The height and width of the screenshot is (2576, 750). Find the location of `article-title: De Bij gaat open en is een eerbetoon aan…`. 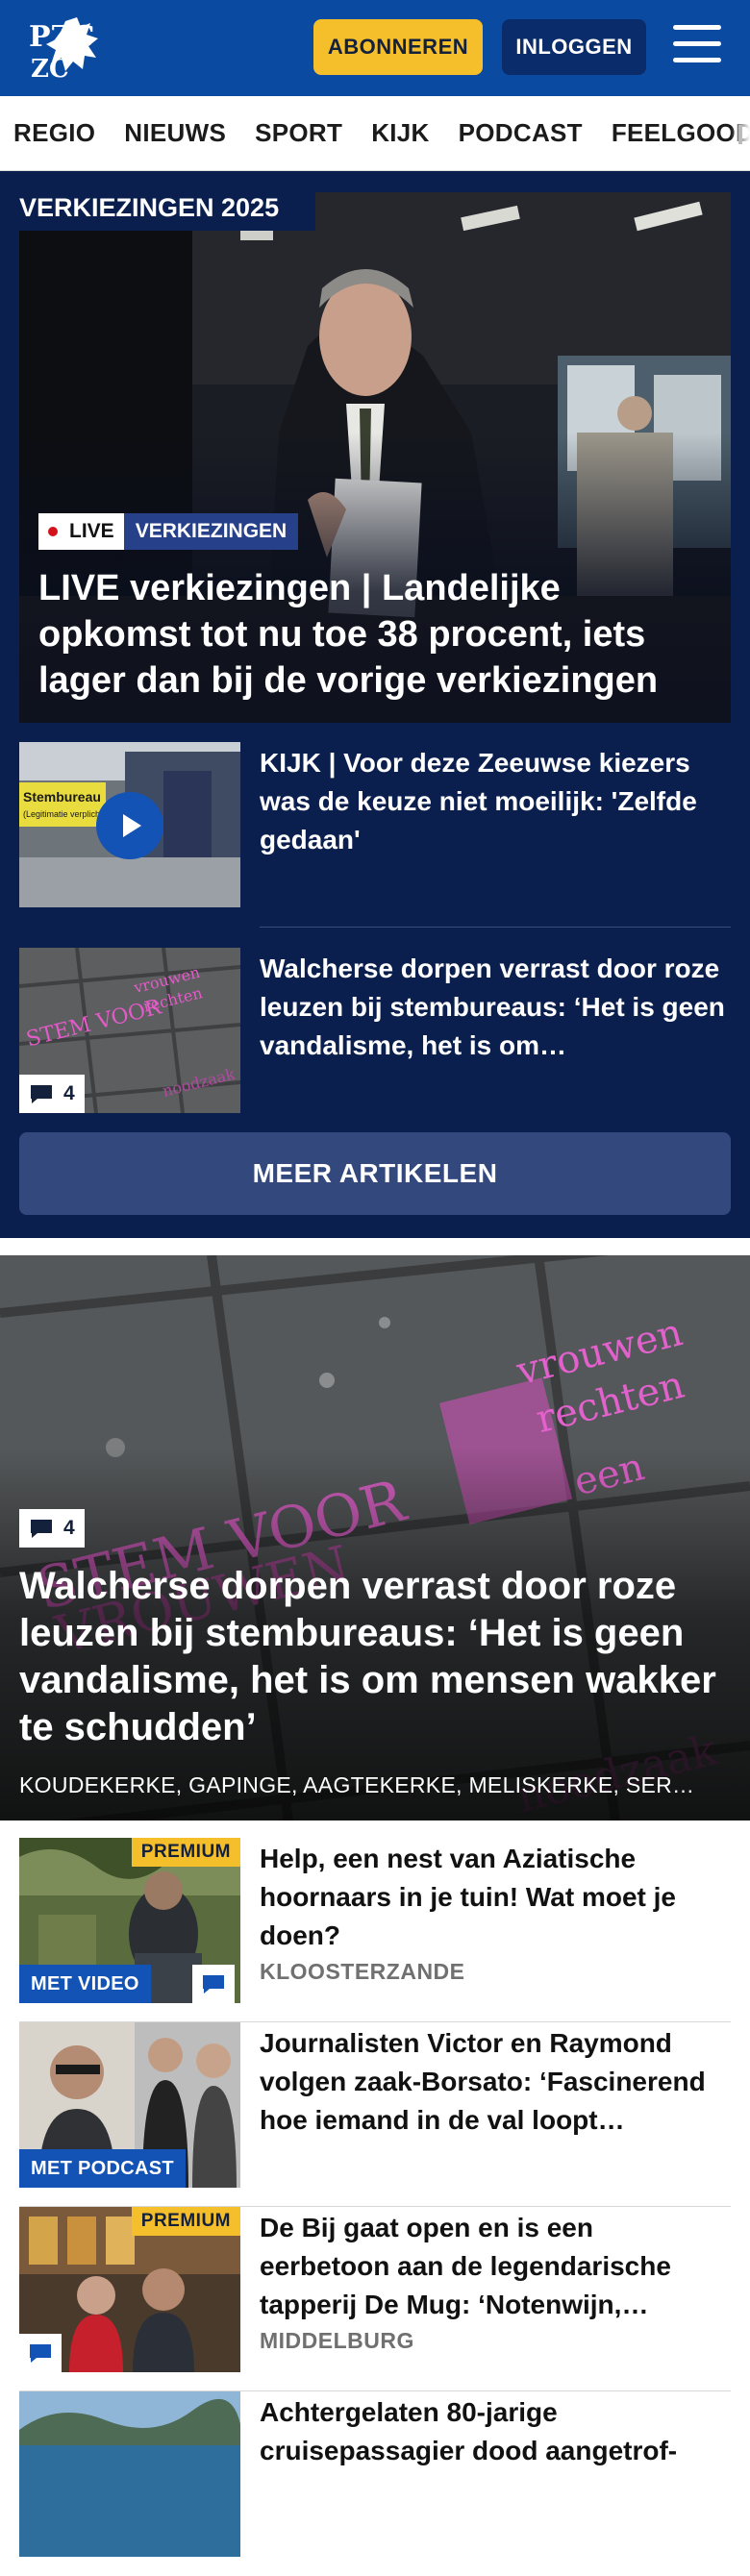

article-title: De Bij gaat open en is een eerbetoon aan… is located at coordinates (496, 2266).